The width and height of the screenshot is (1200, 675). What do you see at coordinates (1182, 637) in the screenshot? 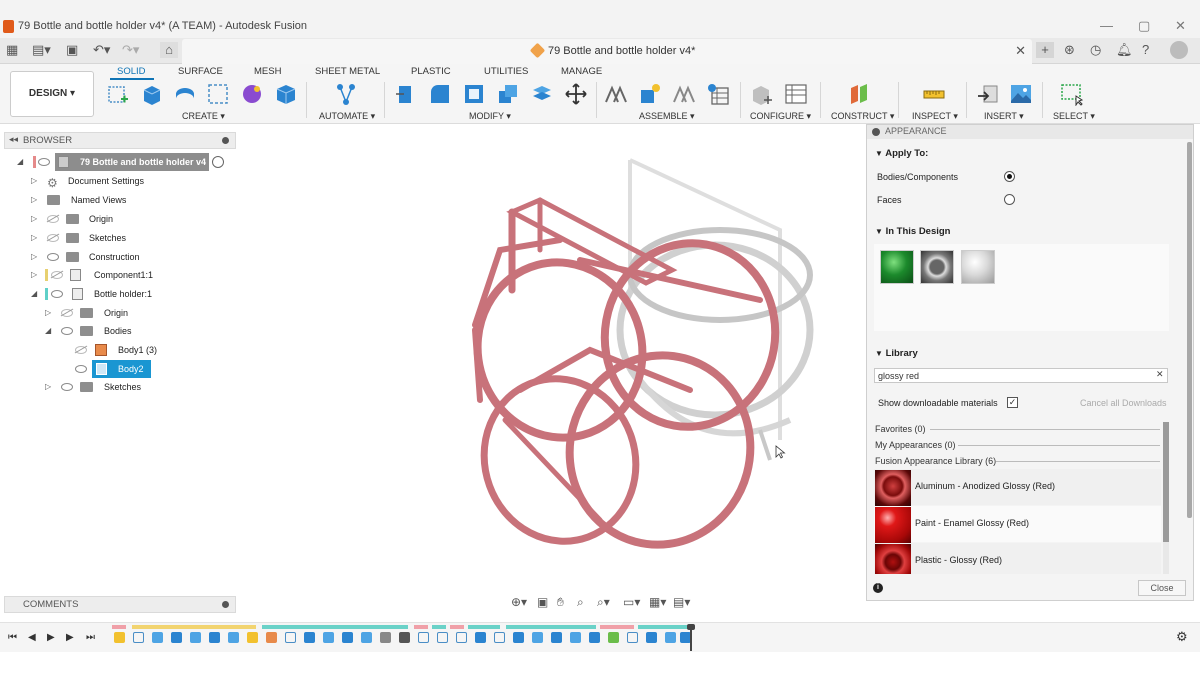
I see `timeline-settings-gear-icon: ⚙` at bounding box center [1182, 637].